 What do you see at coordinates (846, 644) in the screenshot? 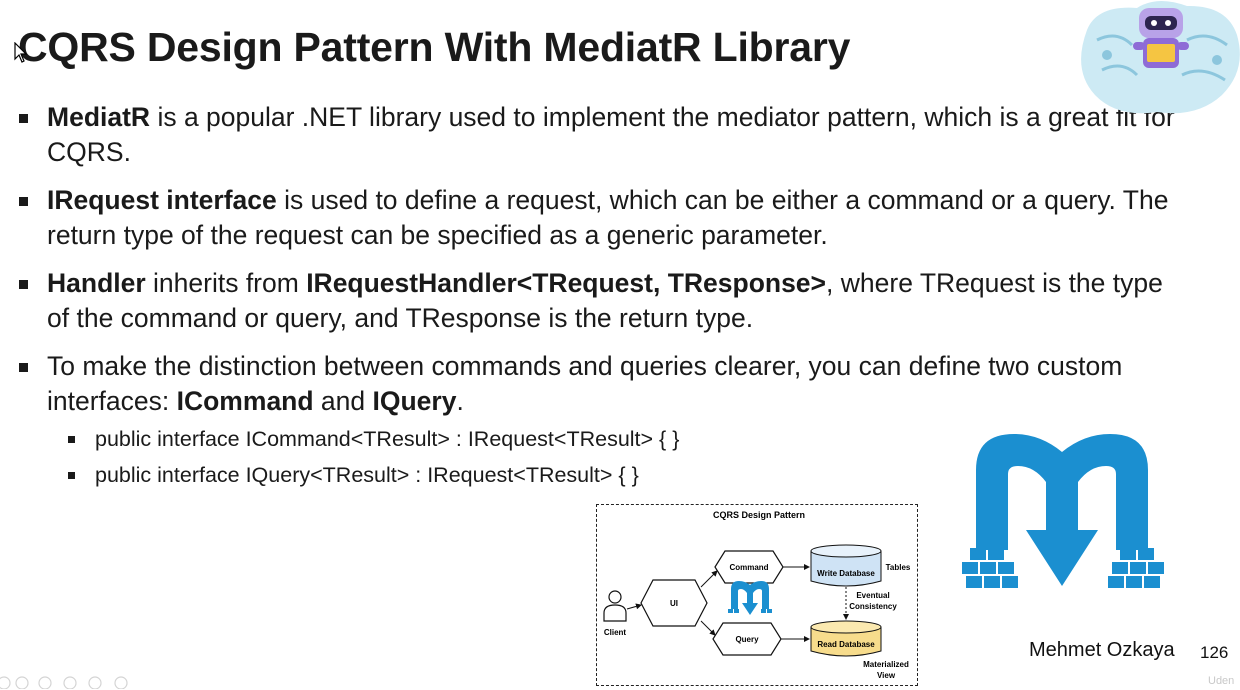
I see `read-db-label: Read Database` at bounding box center [846, 644].